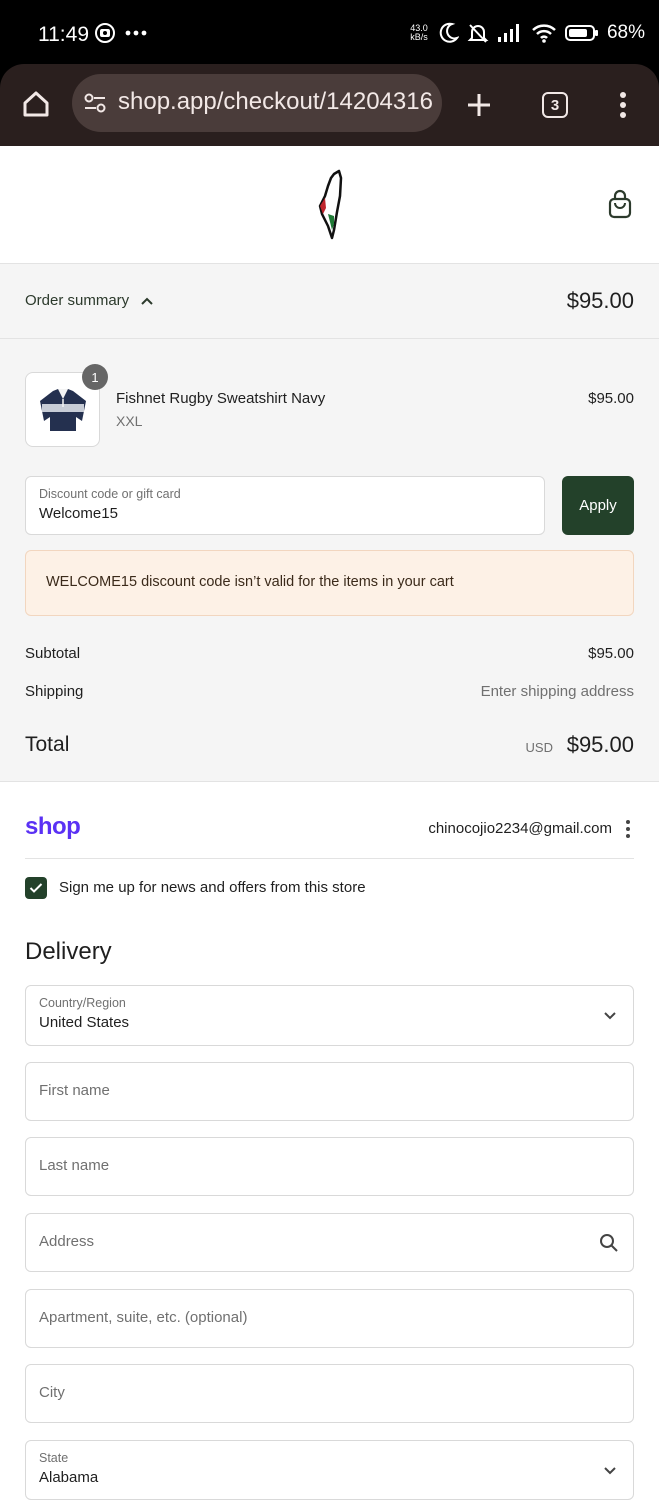 The width and height of the screenshot is (659, 1500). I want to click on product-name: Fishnet Rugby Sweatshirt Navy, so click(221, 398).